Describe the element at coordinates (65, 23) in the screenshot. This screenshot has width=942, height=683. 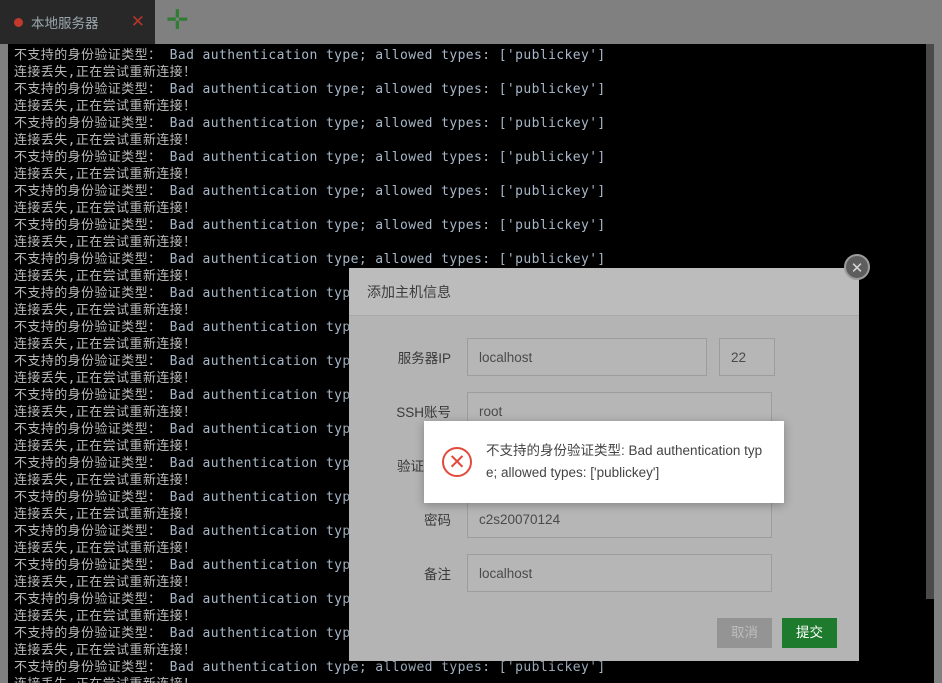
I see `tab-label: 本地服务器` at that location.